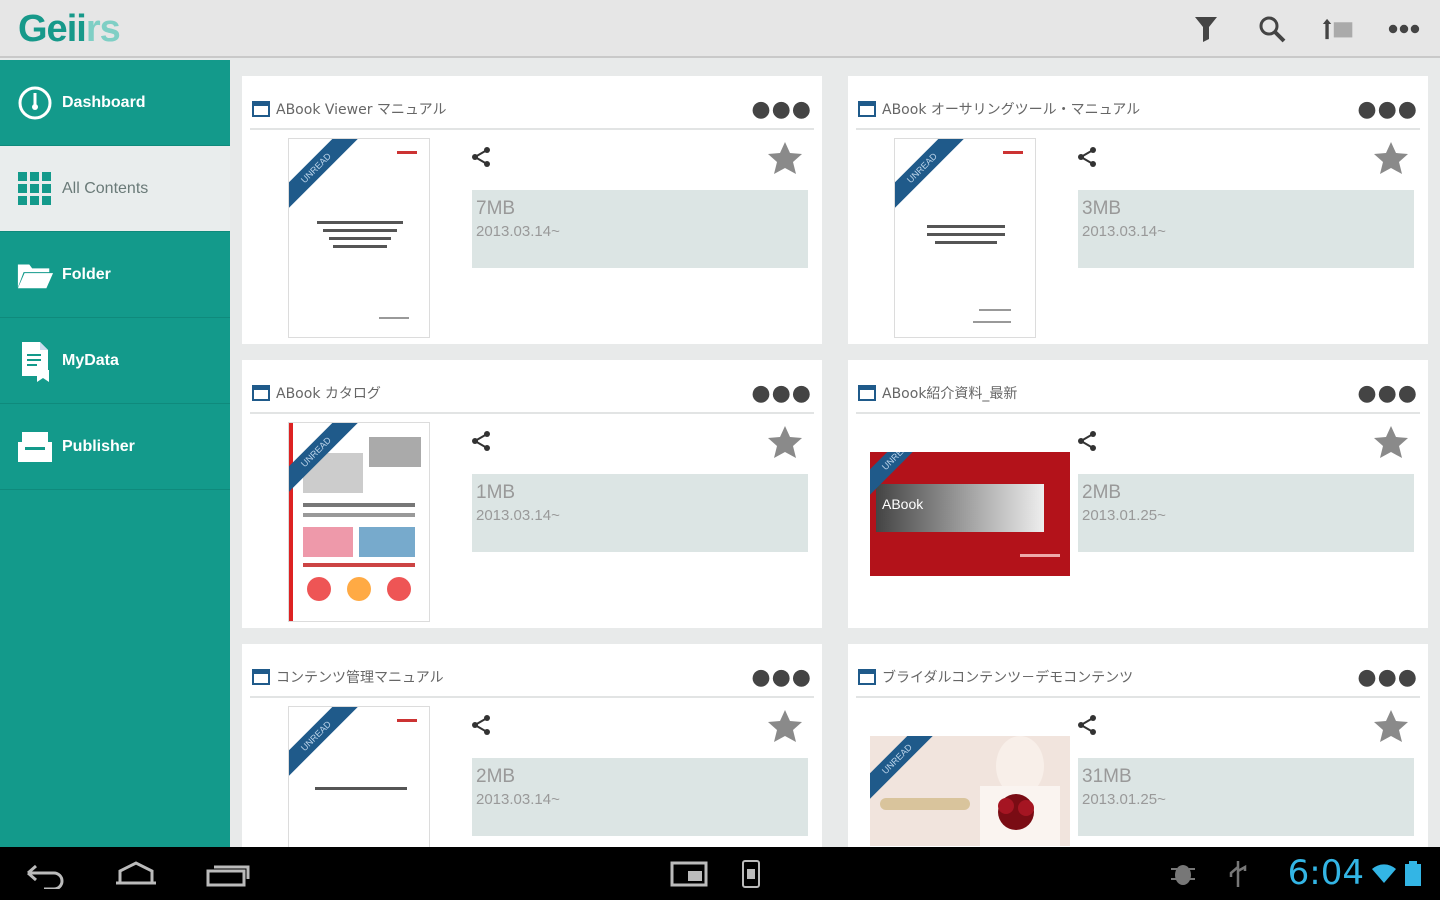 The image size is (1440, 900). What do you see at coordinates (90, 360) in the screenshot?
I see `sidebar-item-label: MyData` at bounding box center [90, 360].